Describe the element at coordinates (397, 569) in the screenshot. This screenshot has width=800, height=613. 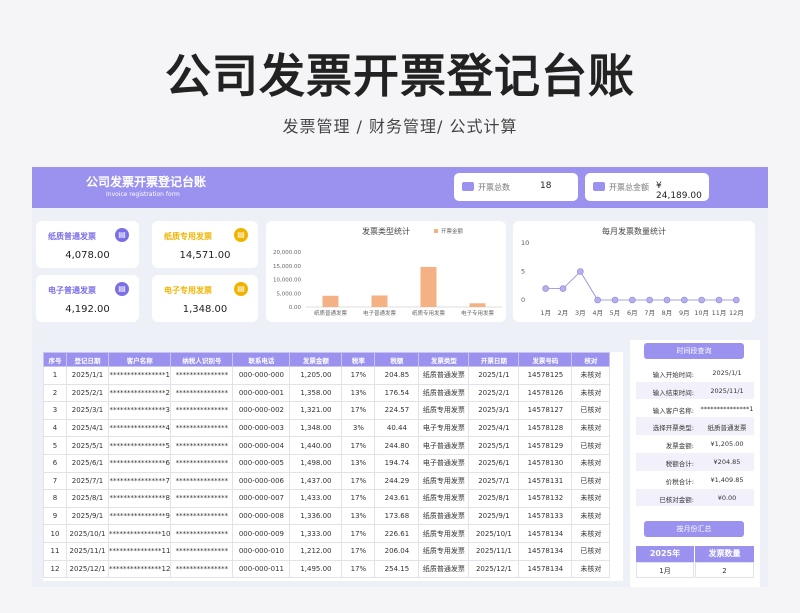
I see `table-cell: 254.15` at that location.